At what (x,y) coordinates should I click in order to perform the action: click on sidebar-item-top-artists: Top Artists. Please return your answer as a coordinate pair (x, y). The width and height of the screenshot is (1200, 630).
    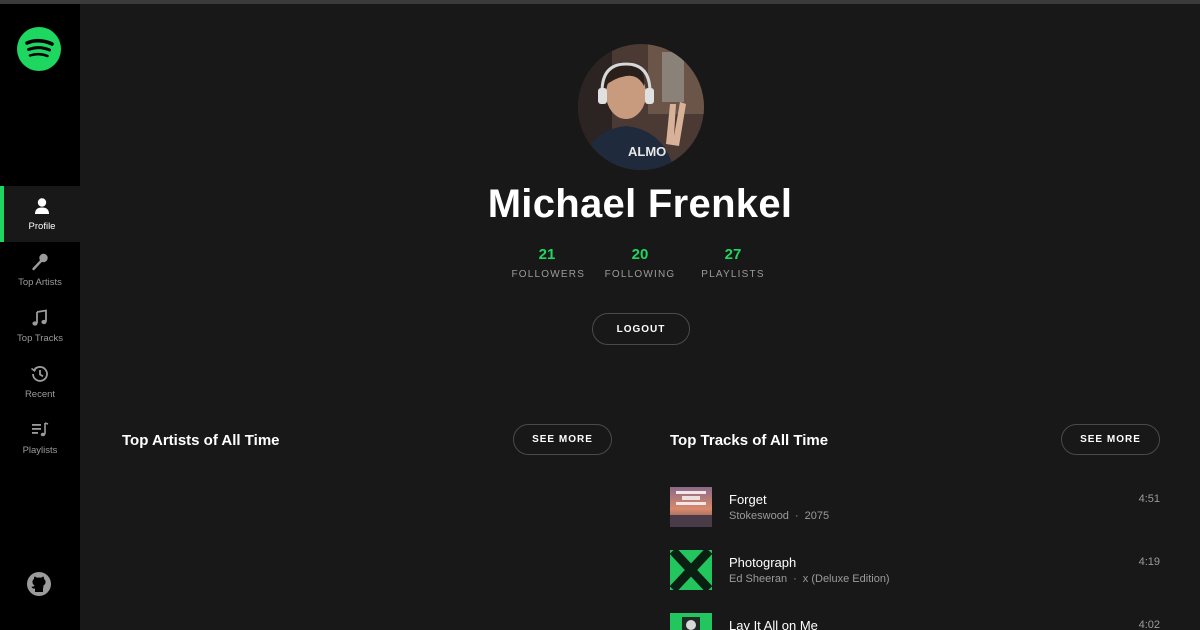
    Looking at the image, I should click on (40, 270).